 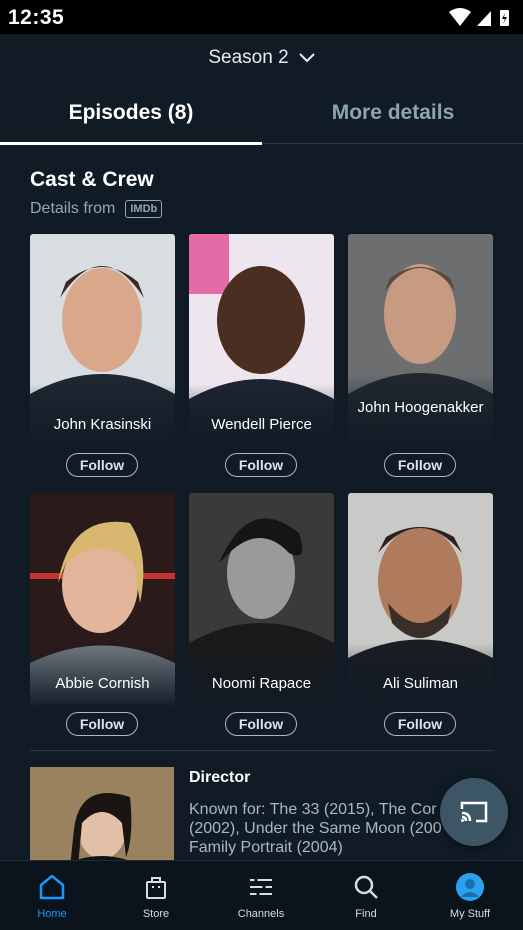 What do you see at coordinates (73, 208) in the screenshot?
I see `details-from-label: Details from` at bounding box center [73, 208].